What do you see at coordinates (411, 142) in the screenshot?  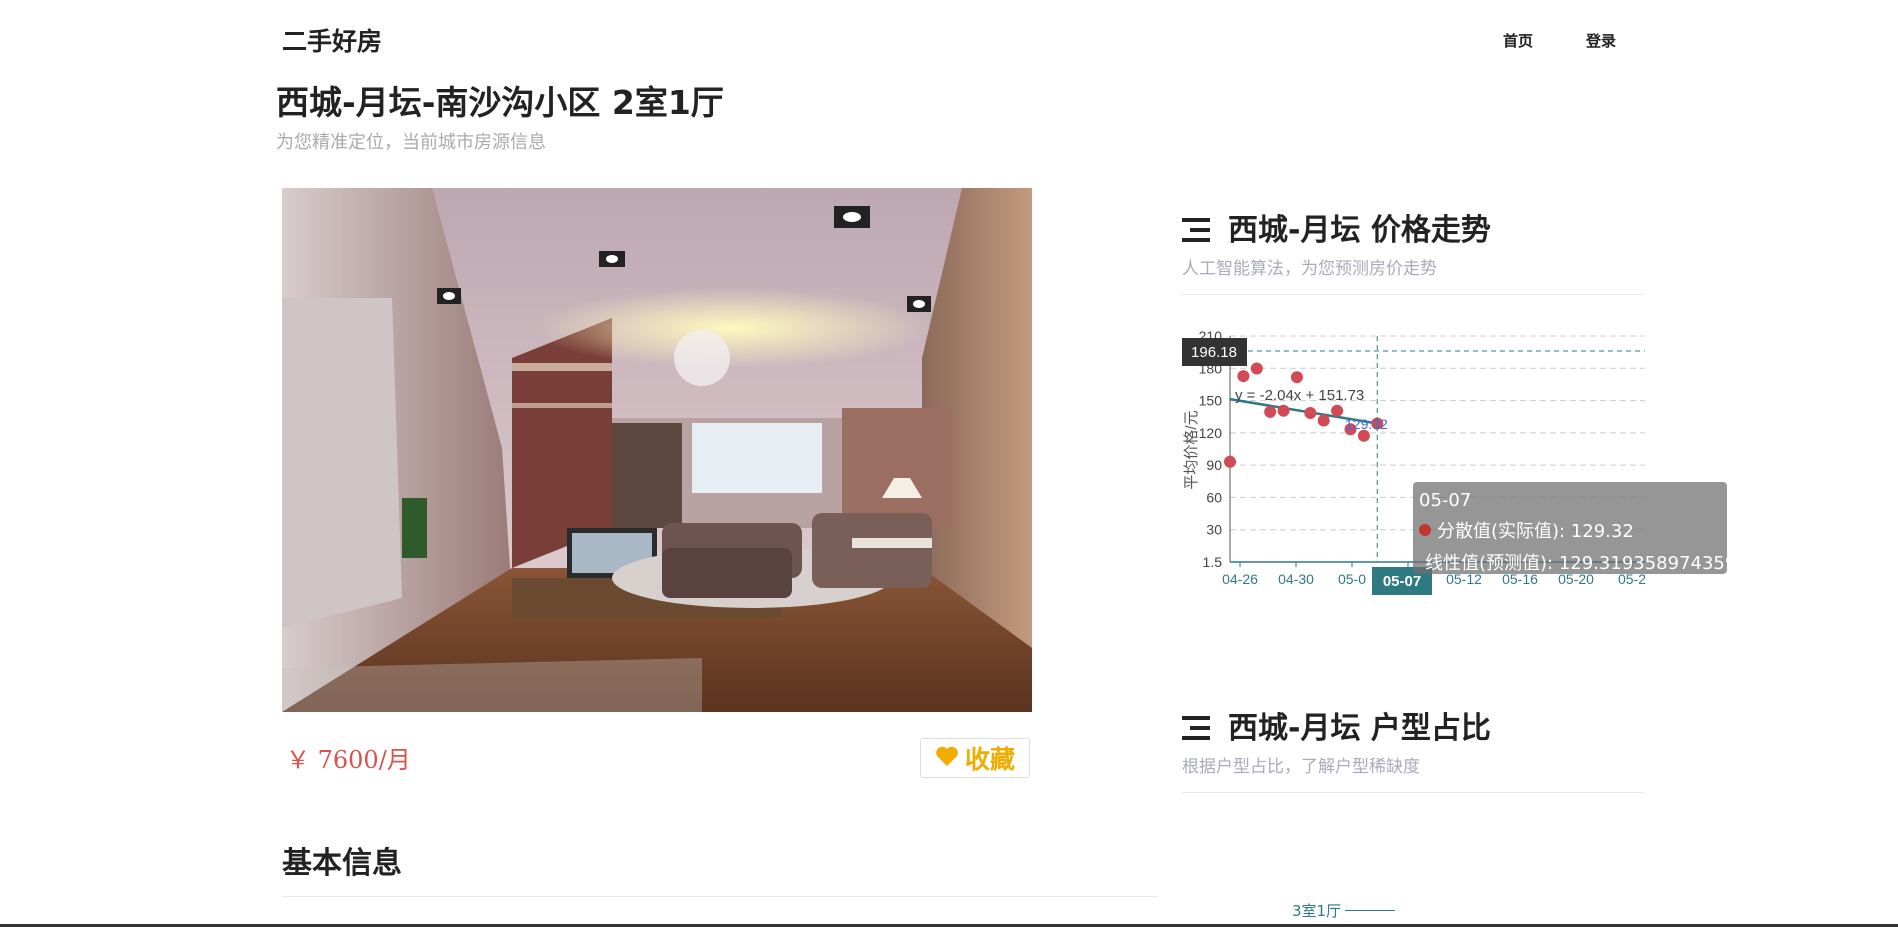 I see `listing-subtitle: 为您精准定位，当前城市房源信息` at bounding box center [411, 142].